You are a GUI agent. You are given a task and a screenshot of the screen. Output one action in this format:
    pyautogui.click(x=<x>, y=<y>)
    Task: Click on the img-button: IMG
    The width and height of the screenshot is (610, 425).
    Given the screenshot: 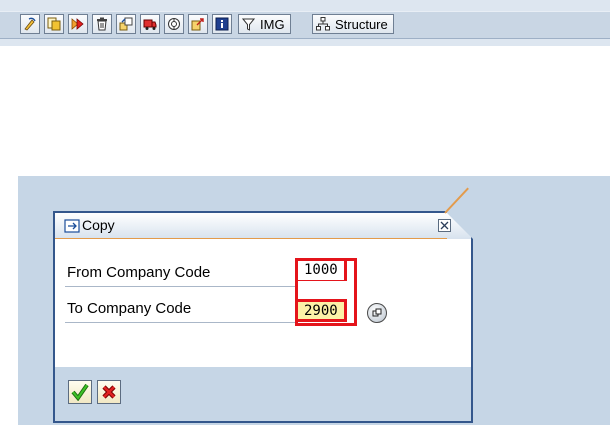 What is the action you would take?
    pyautogui.click(x=264, y=24)
    